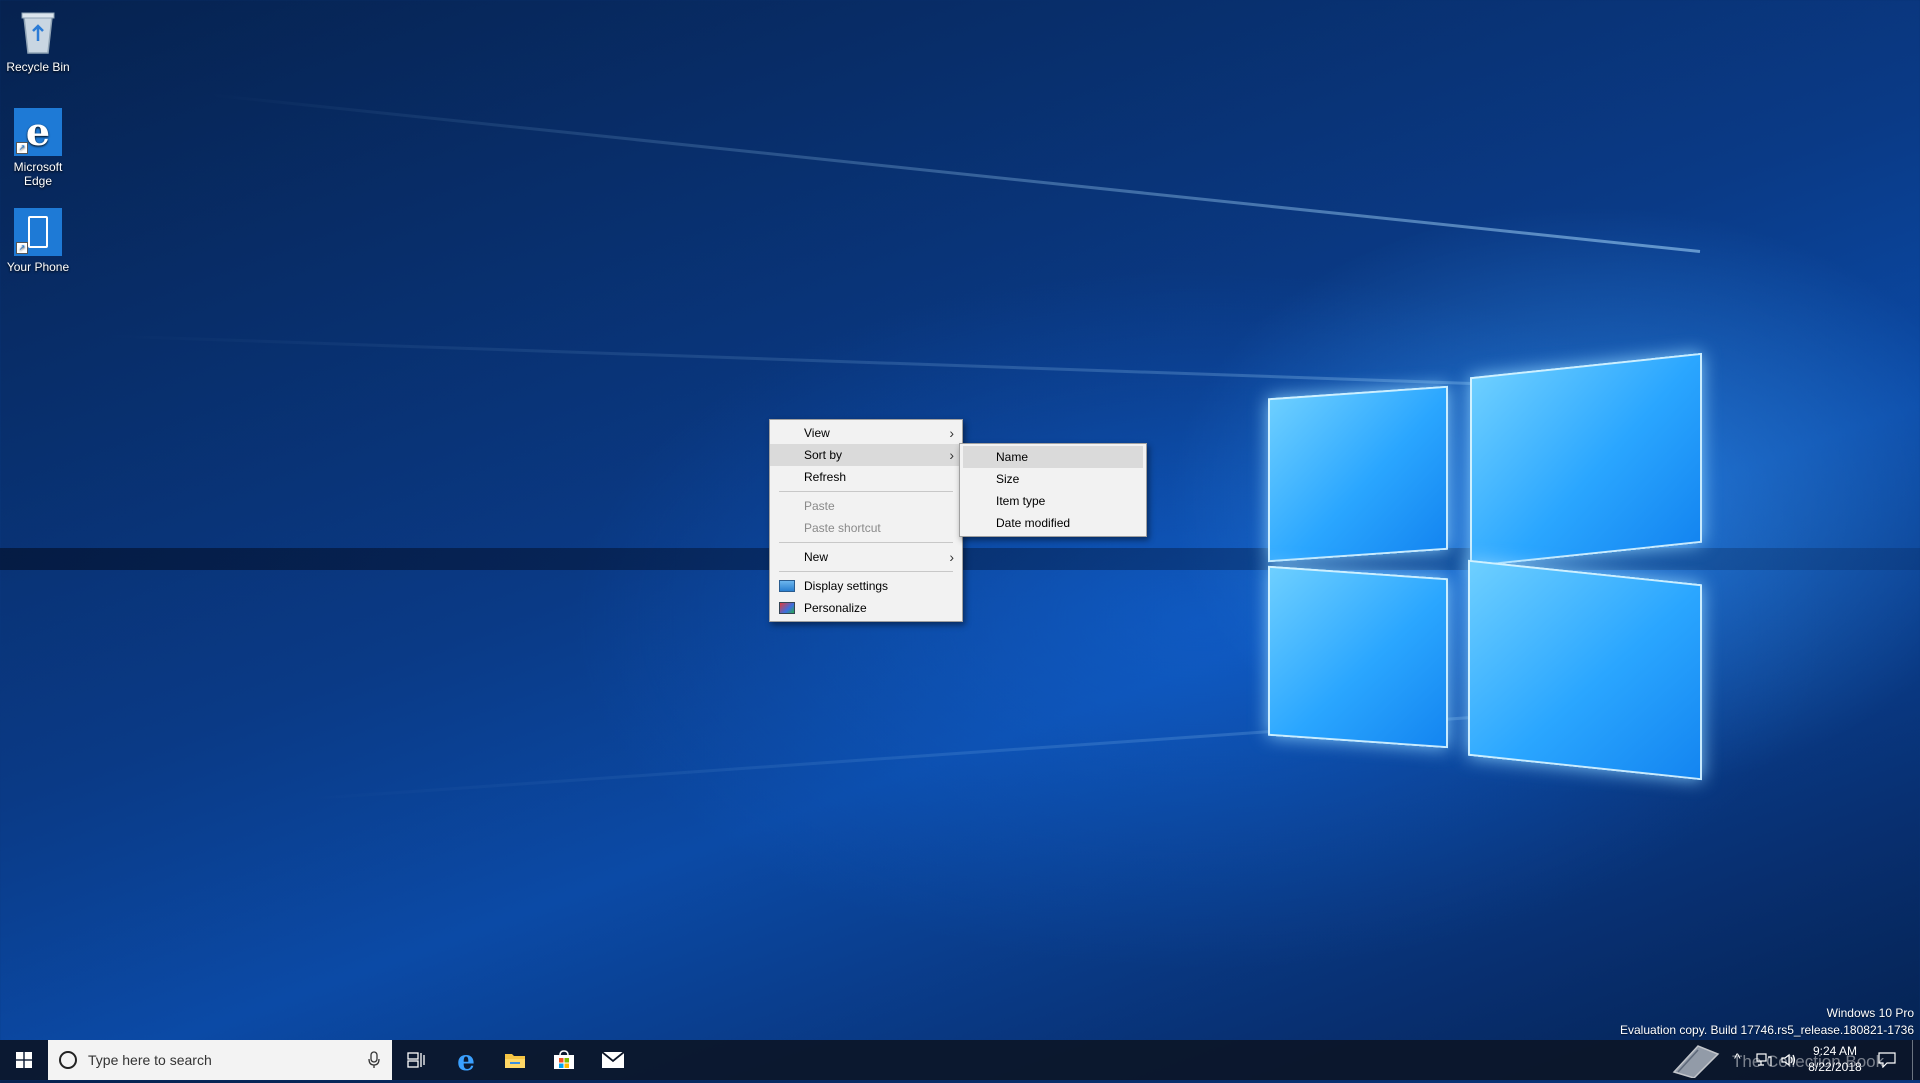 The height and width of the screenshot is (1083, 1920). Describe the element at coordinates (1887, 1060) in the screenshot. I see `action-center-icon` at that location.